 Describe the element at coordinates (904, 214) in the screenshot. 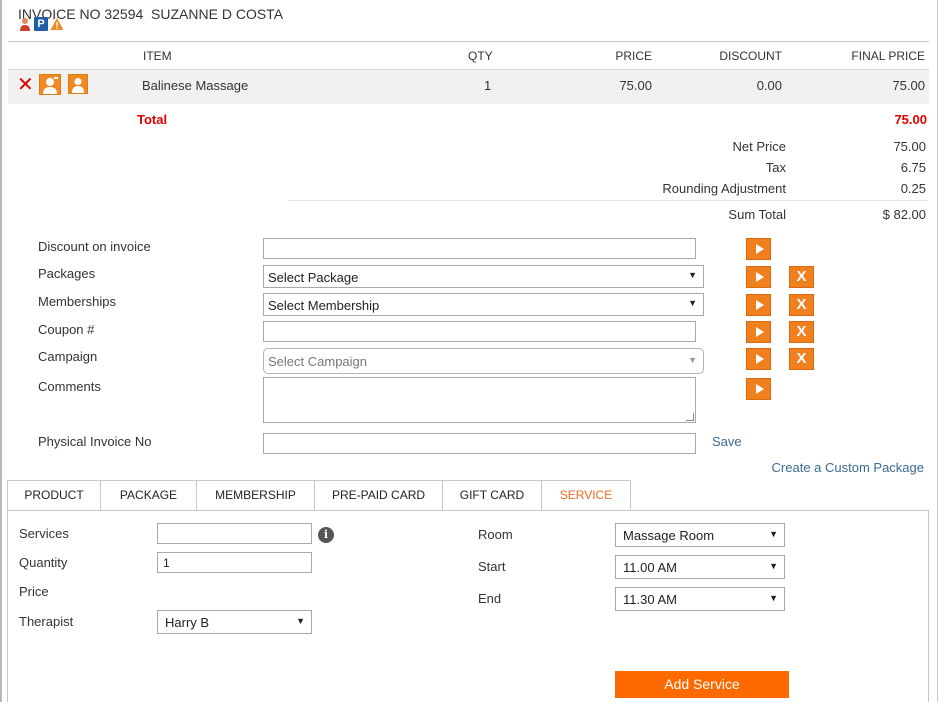

I see `sum-total-value: $ 82.00` at that location.